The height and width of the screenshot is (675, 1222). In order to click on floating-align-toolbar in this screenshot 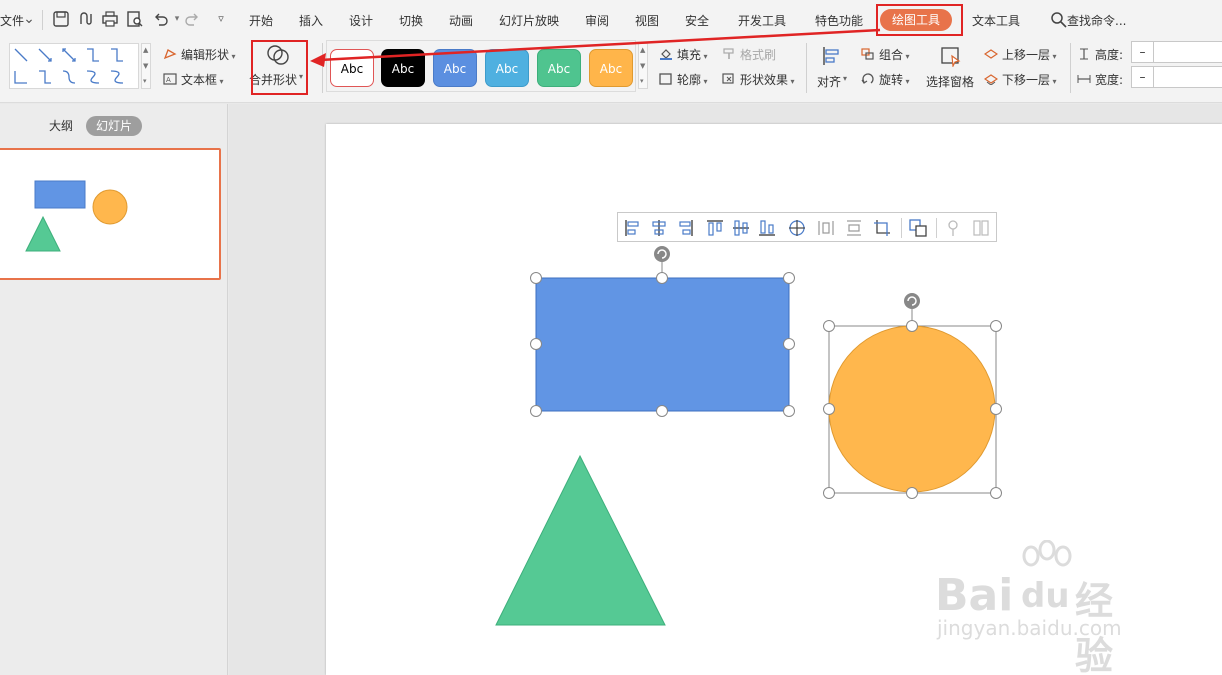, I will do `click(807, 227)`.